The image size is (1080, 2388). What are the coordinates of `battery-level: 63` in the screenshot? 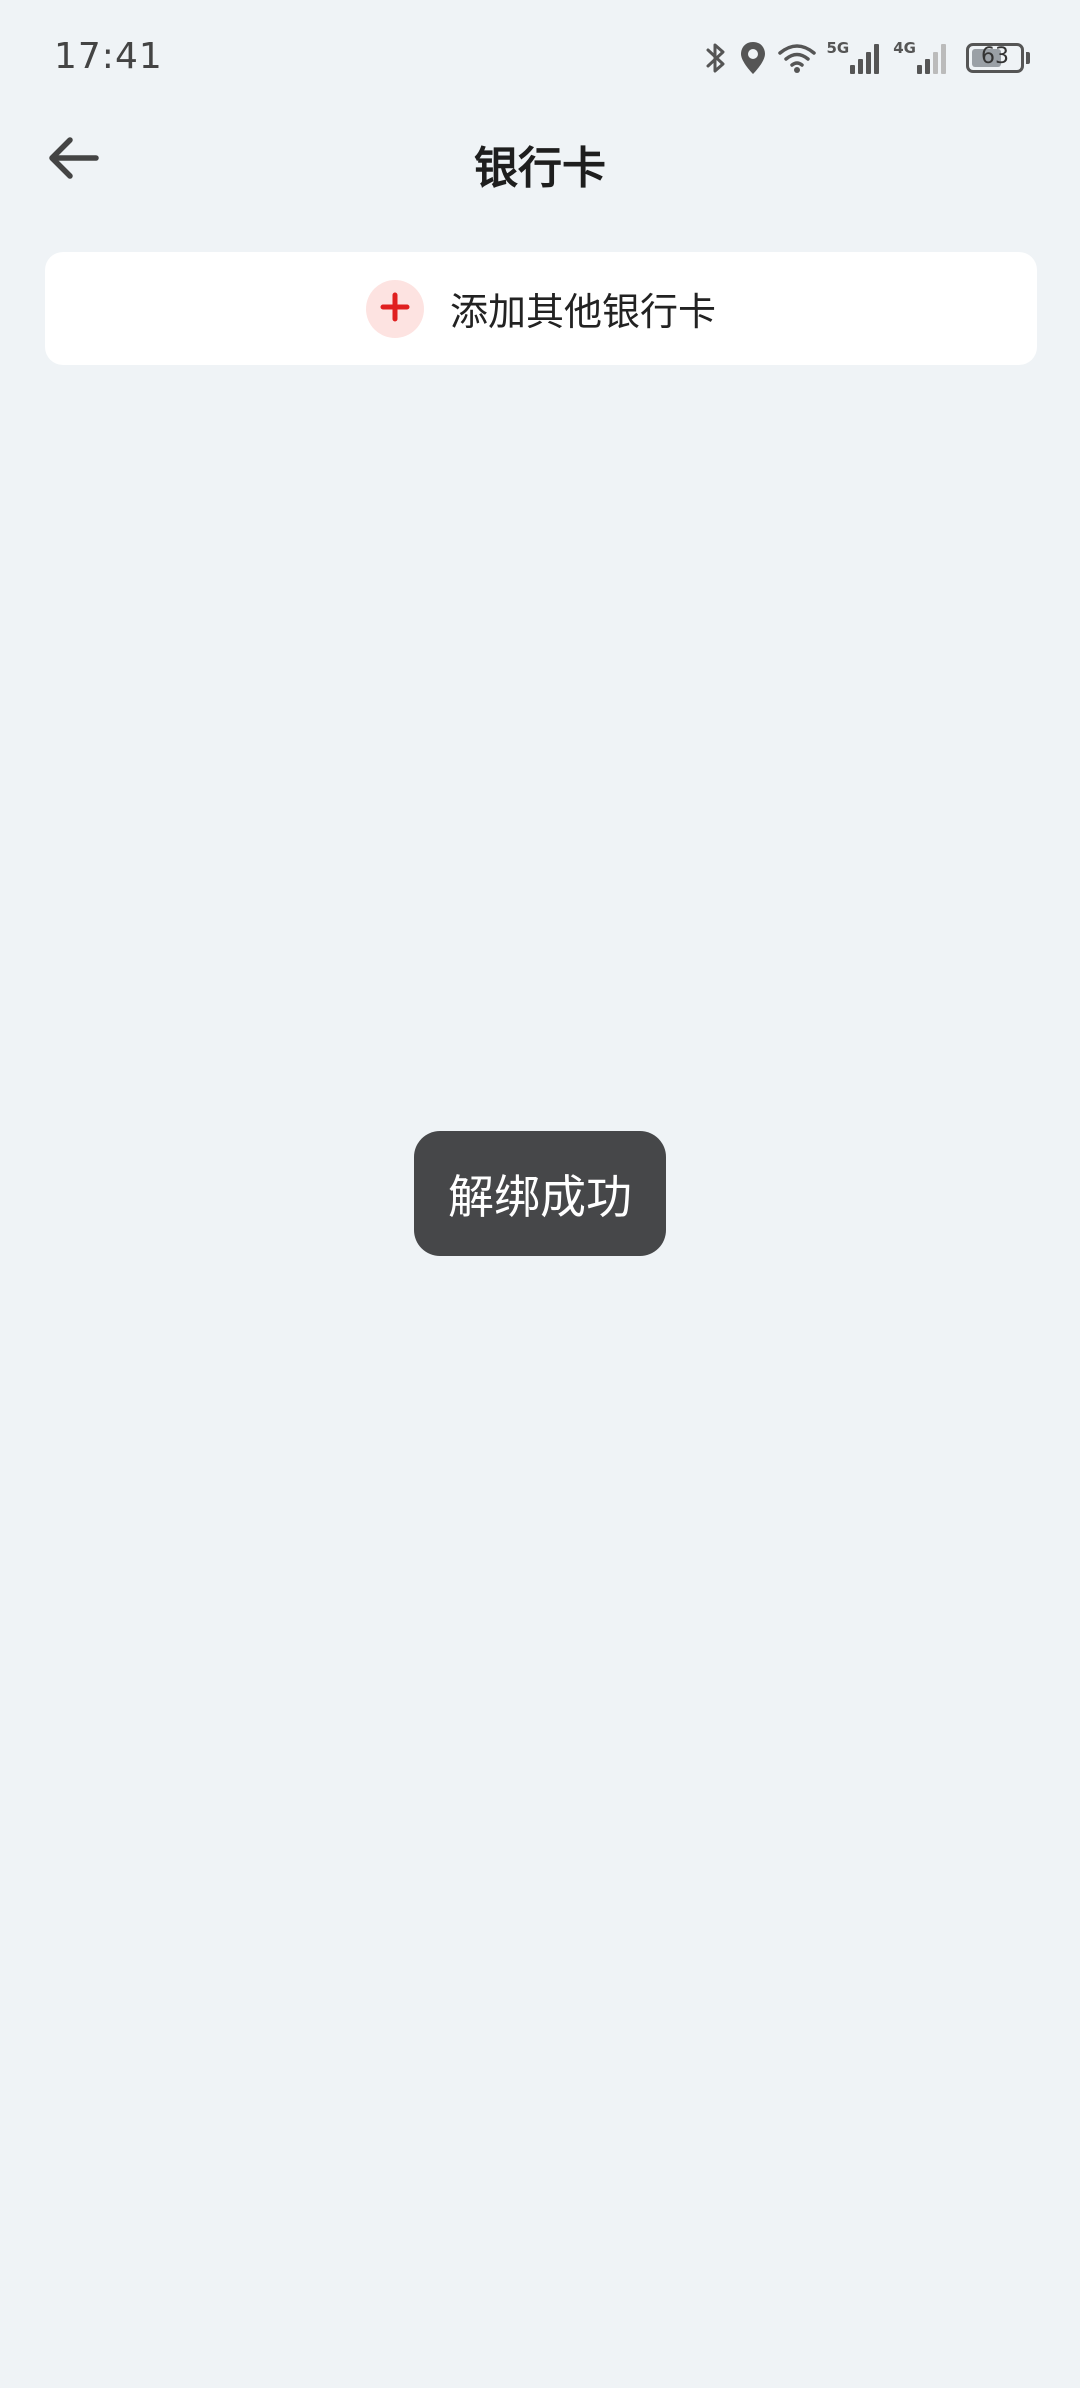 It's located at (995, 56).